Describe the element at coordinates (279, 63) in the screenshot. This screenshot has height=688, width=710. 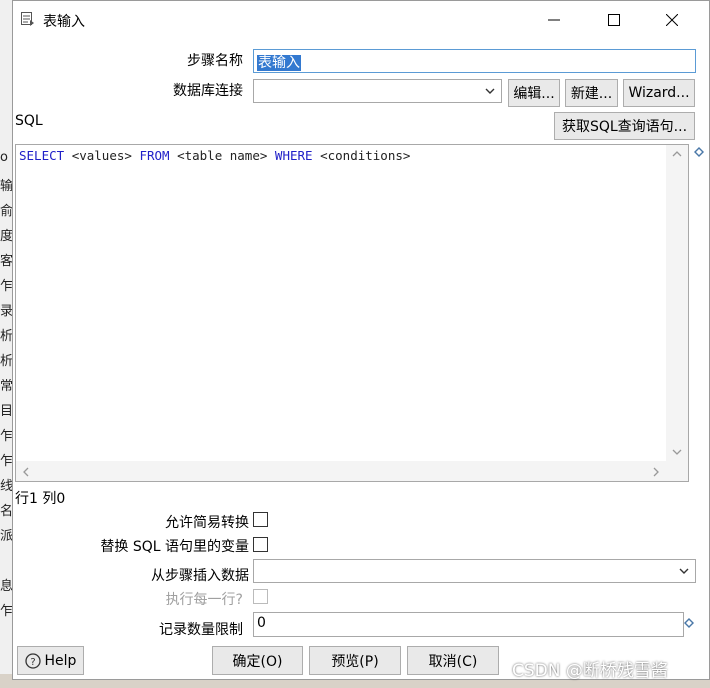
I see `step-name-value: 表输入` at that location.